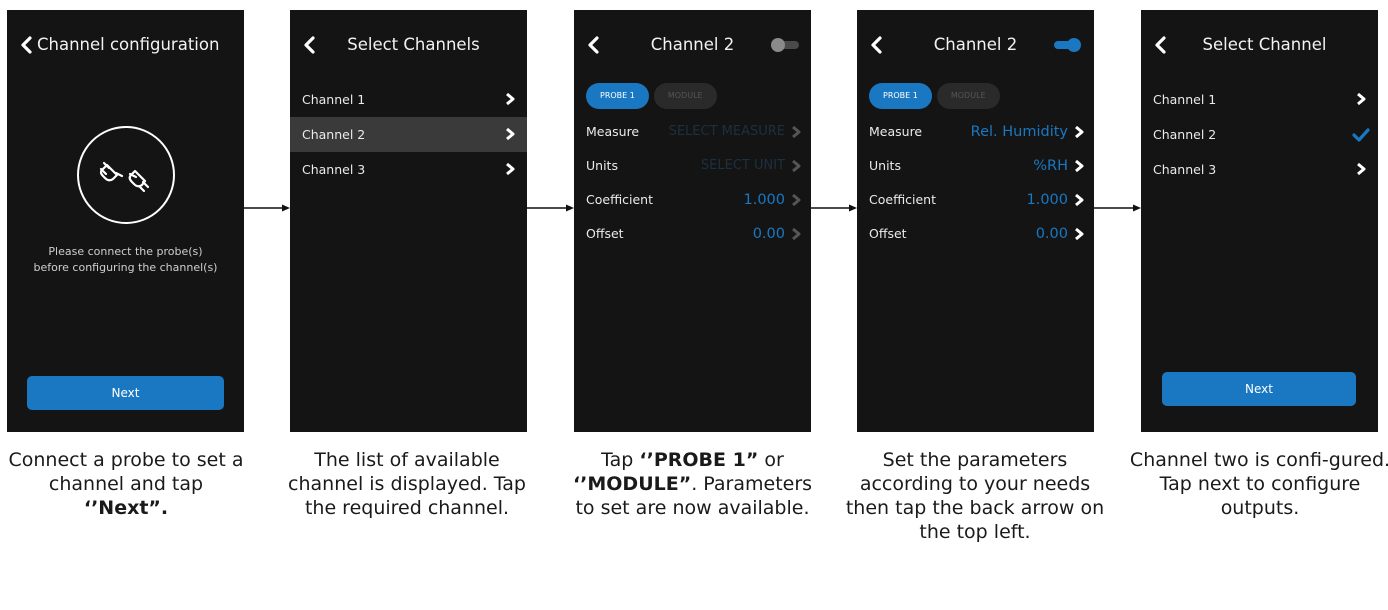 The image size is (1388, 610). What do you see at coordinates (1264, 44) in the screenshot?
I see `page-title: Select Channel` at bounding box center [1264, 44].